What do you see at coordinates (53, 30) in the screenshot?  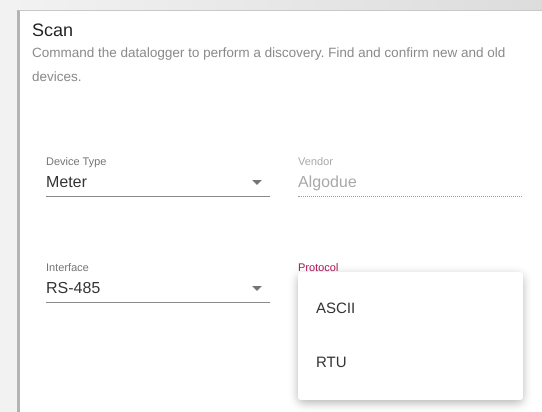 I see `dialog-title: Scan` at bounding box center [53, 30].